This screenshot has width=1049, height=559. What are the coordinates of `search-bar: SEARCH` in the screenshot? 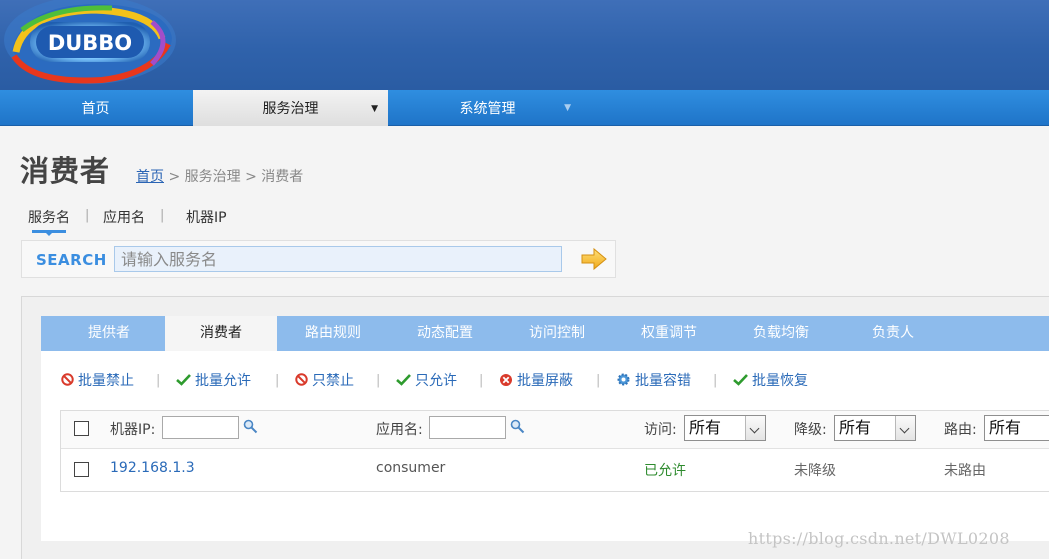 It's located at (318, 259).